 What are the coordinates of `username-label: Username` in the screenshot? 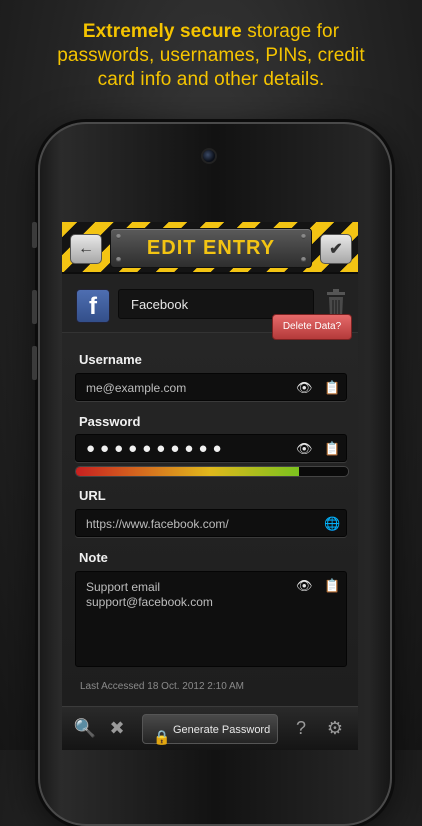 It's located at (110, 359).